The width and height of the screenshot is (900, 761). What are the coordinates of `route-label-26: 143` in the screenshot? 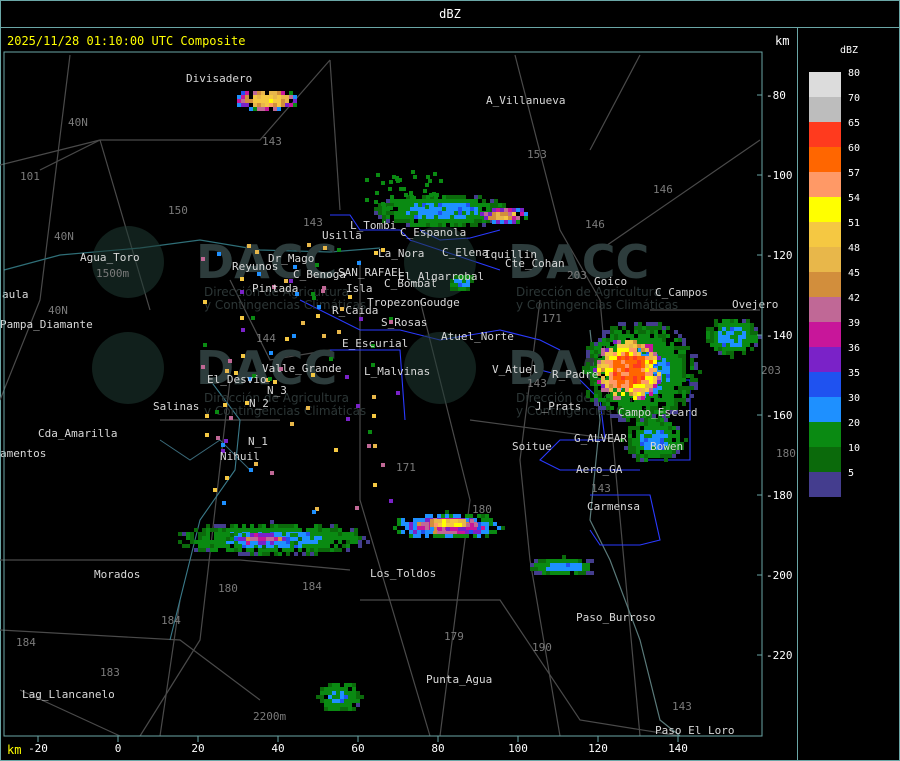 It's located at (682, 706).